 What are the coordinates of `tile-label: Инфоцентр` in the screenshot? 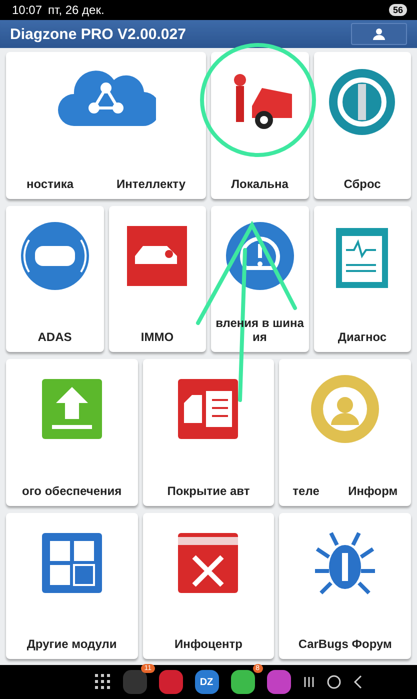 It's located at (208, 644).